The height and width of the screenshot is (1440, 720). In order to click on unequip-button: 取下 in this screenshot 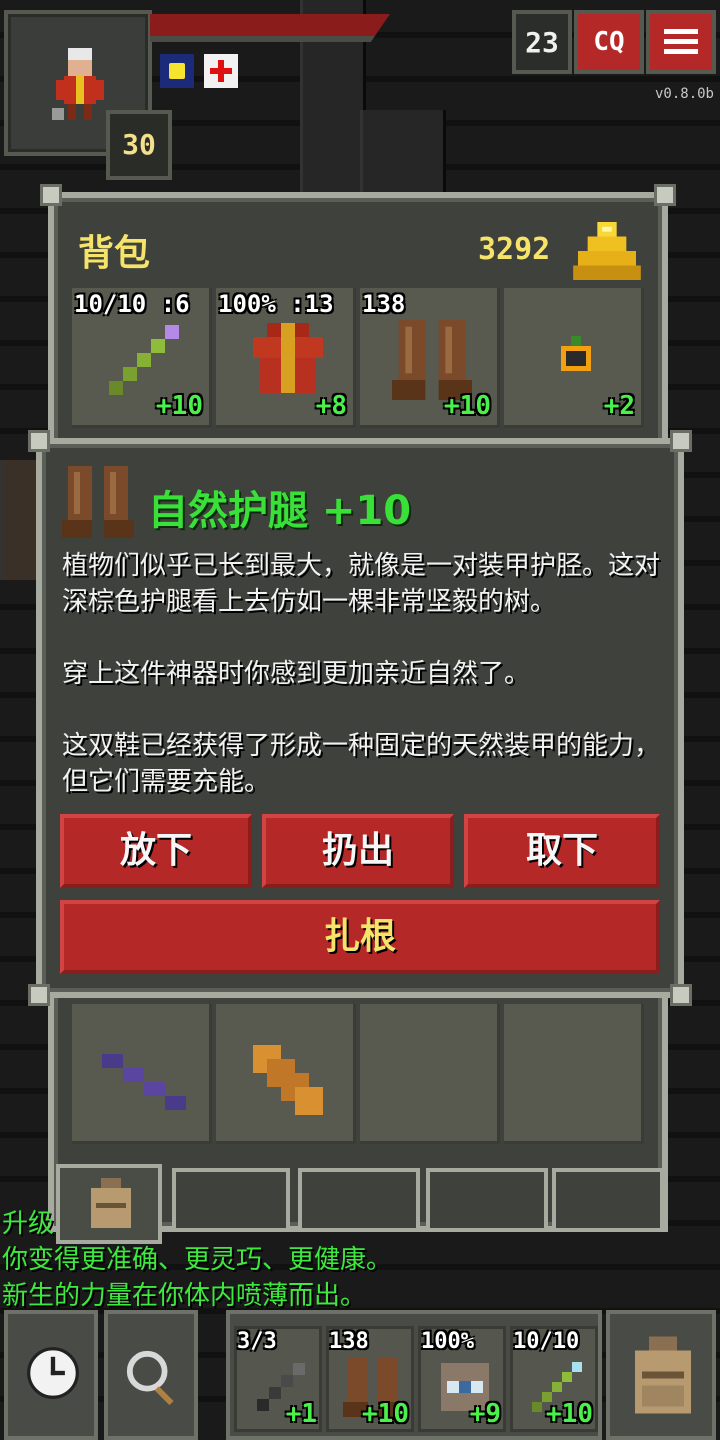, I will do `click(562, 851)`.